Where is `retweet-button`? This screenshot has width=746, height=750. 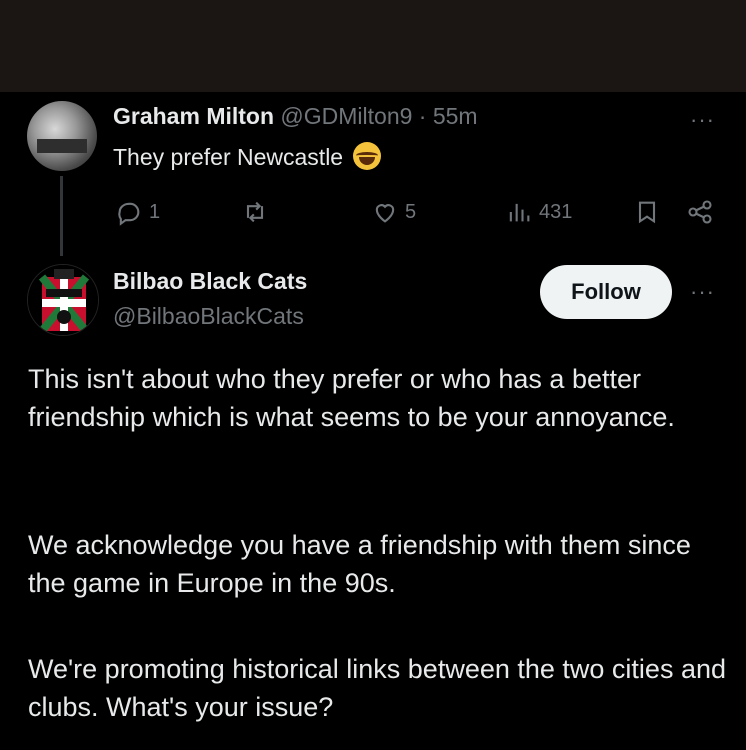 retweet-button is located at coordinates (255, 212).